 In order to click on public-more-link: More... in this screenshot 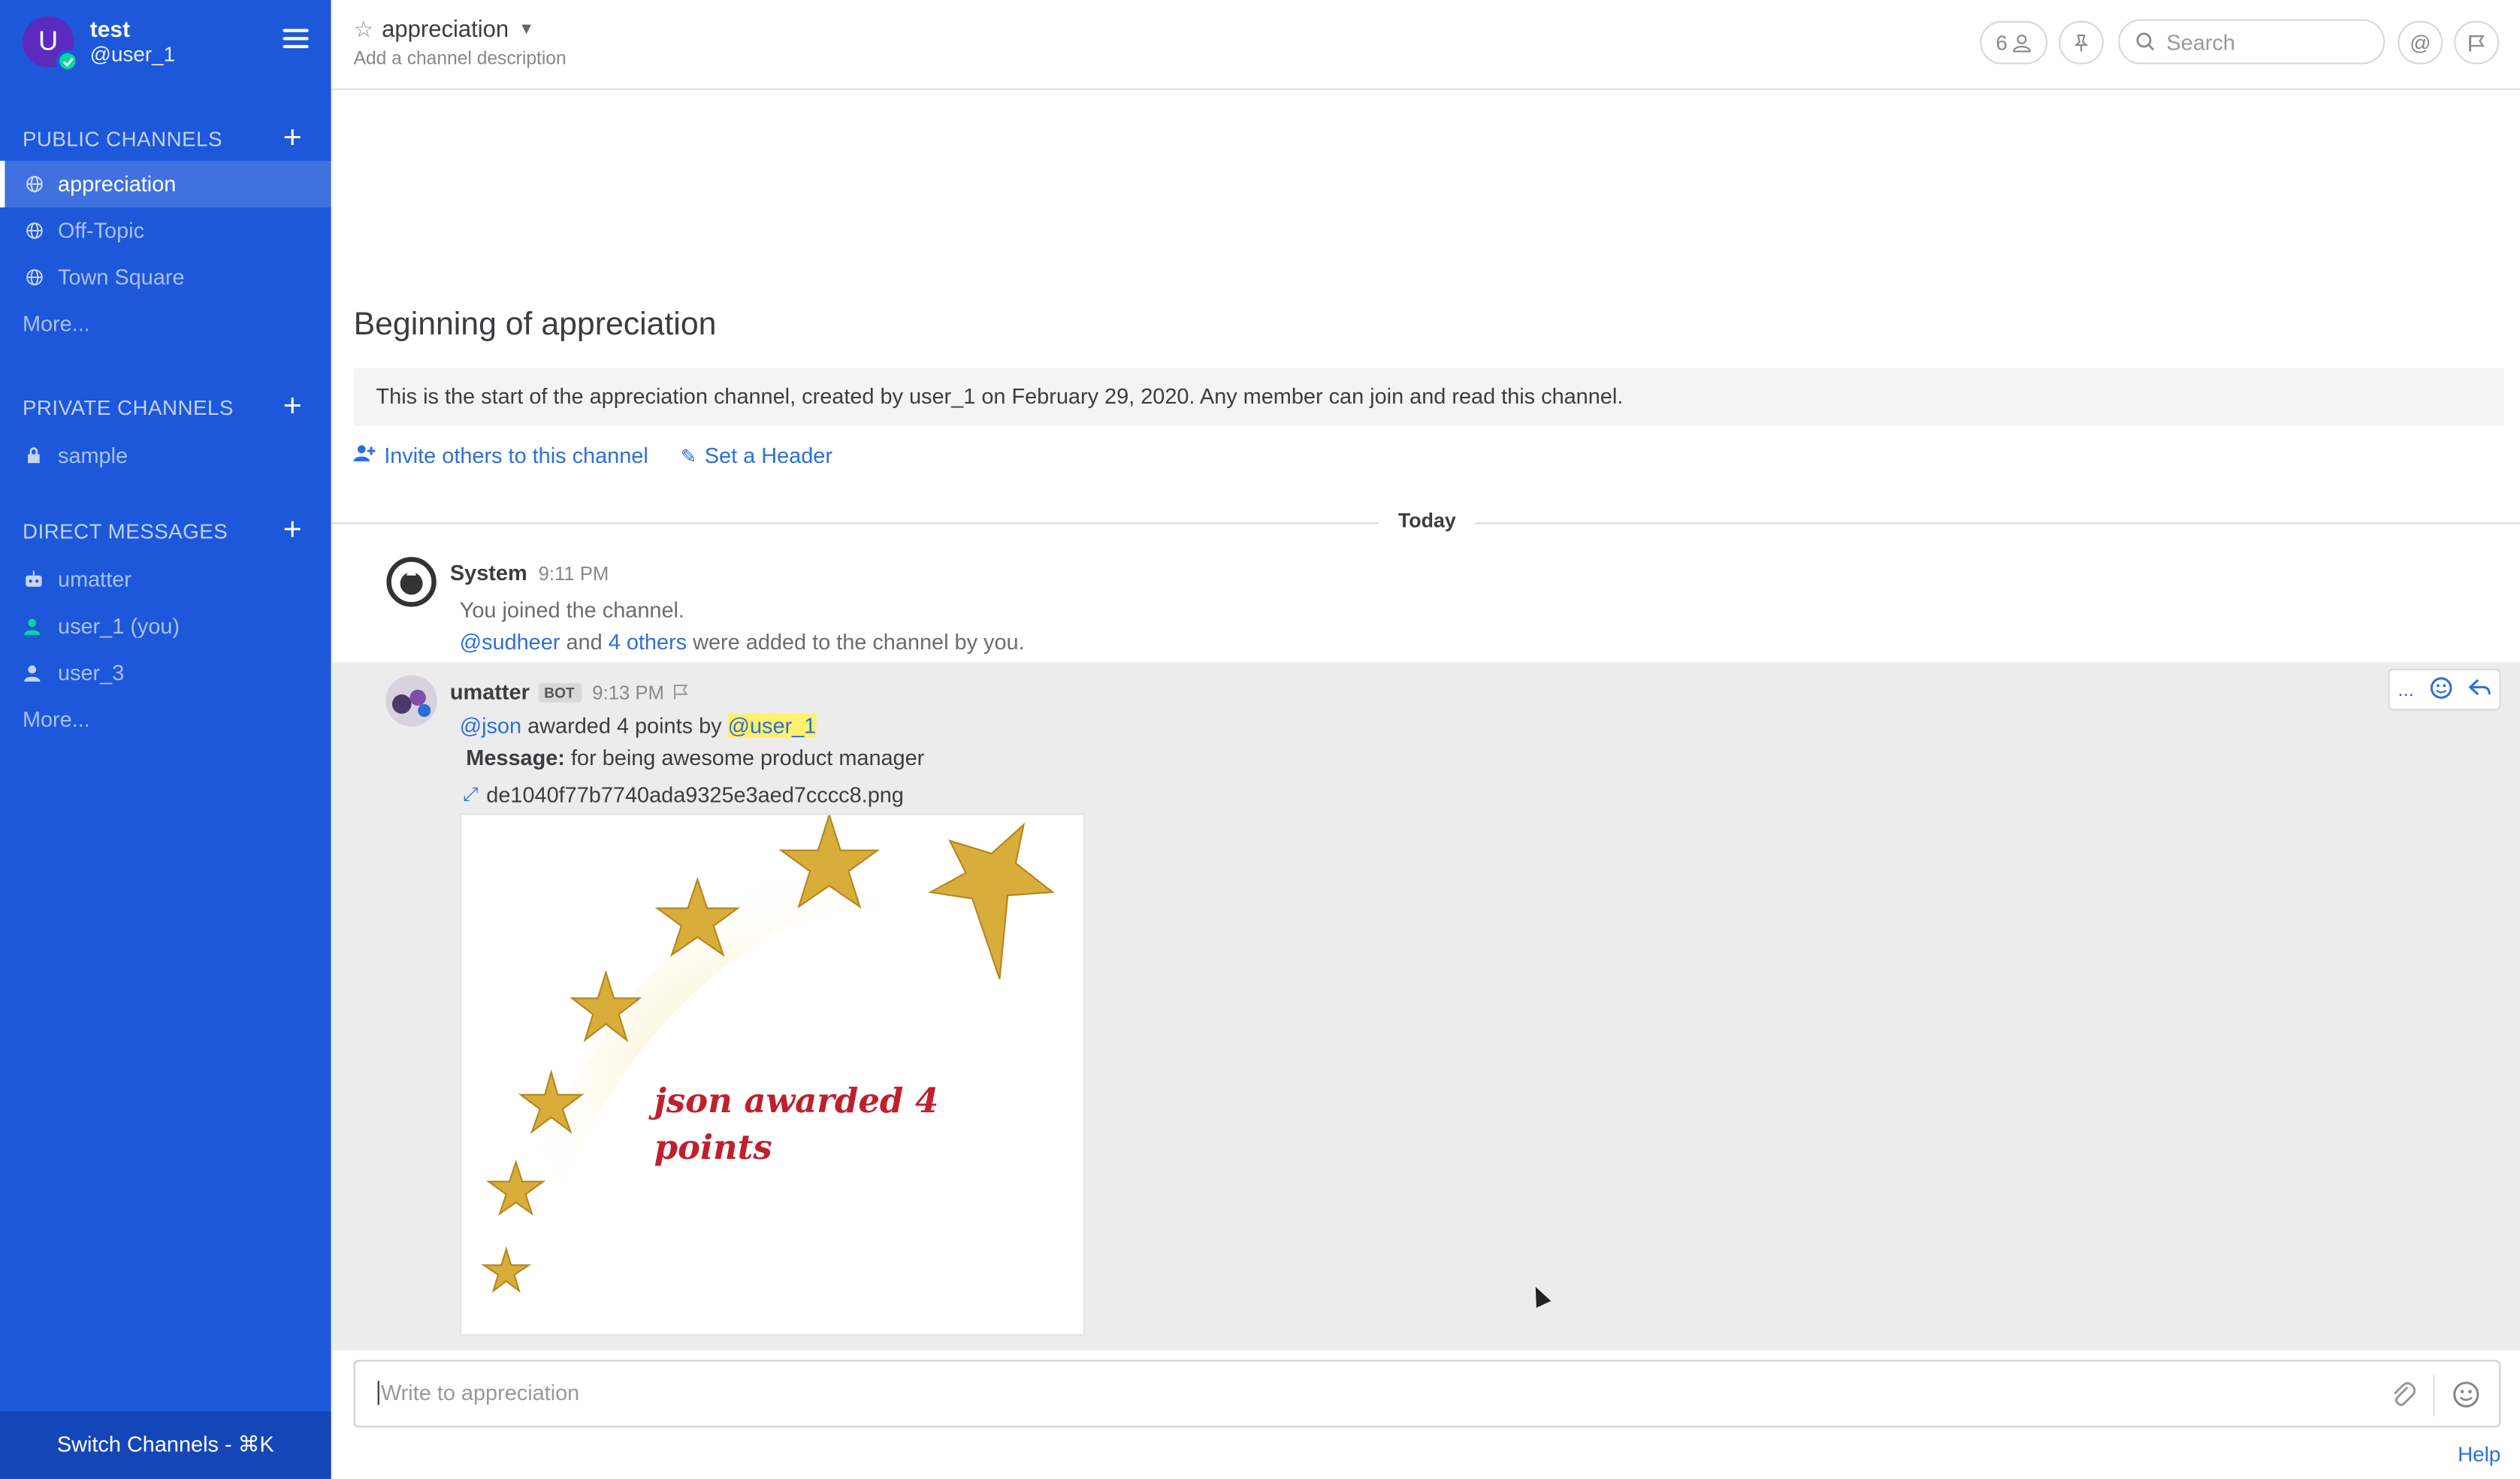, I will do `click(165, 324)`.